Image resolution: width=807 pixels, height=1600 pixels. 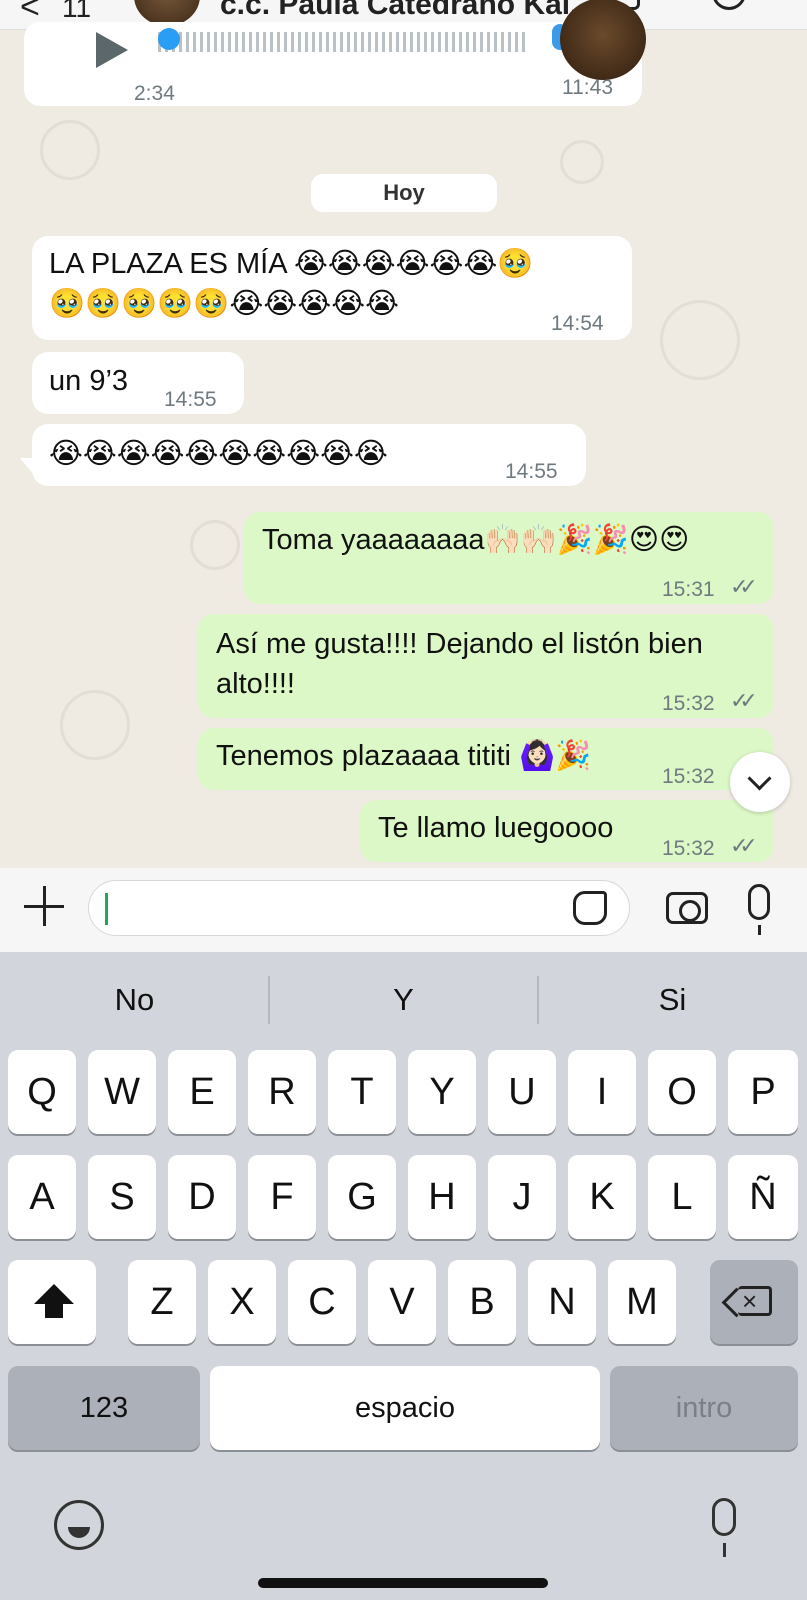 What do you see at coordinates (590, 908) in the screenshot?
I see `sticker-icon` at bounding box center [590, 908].